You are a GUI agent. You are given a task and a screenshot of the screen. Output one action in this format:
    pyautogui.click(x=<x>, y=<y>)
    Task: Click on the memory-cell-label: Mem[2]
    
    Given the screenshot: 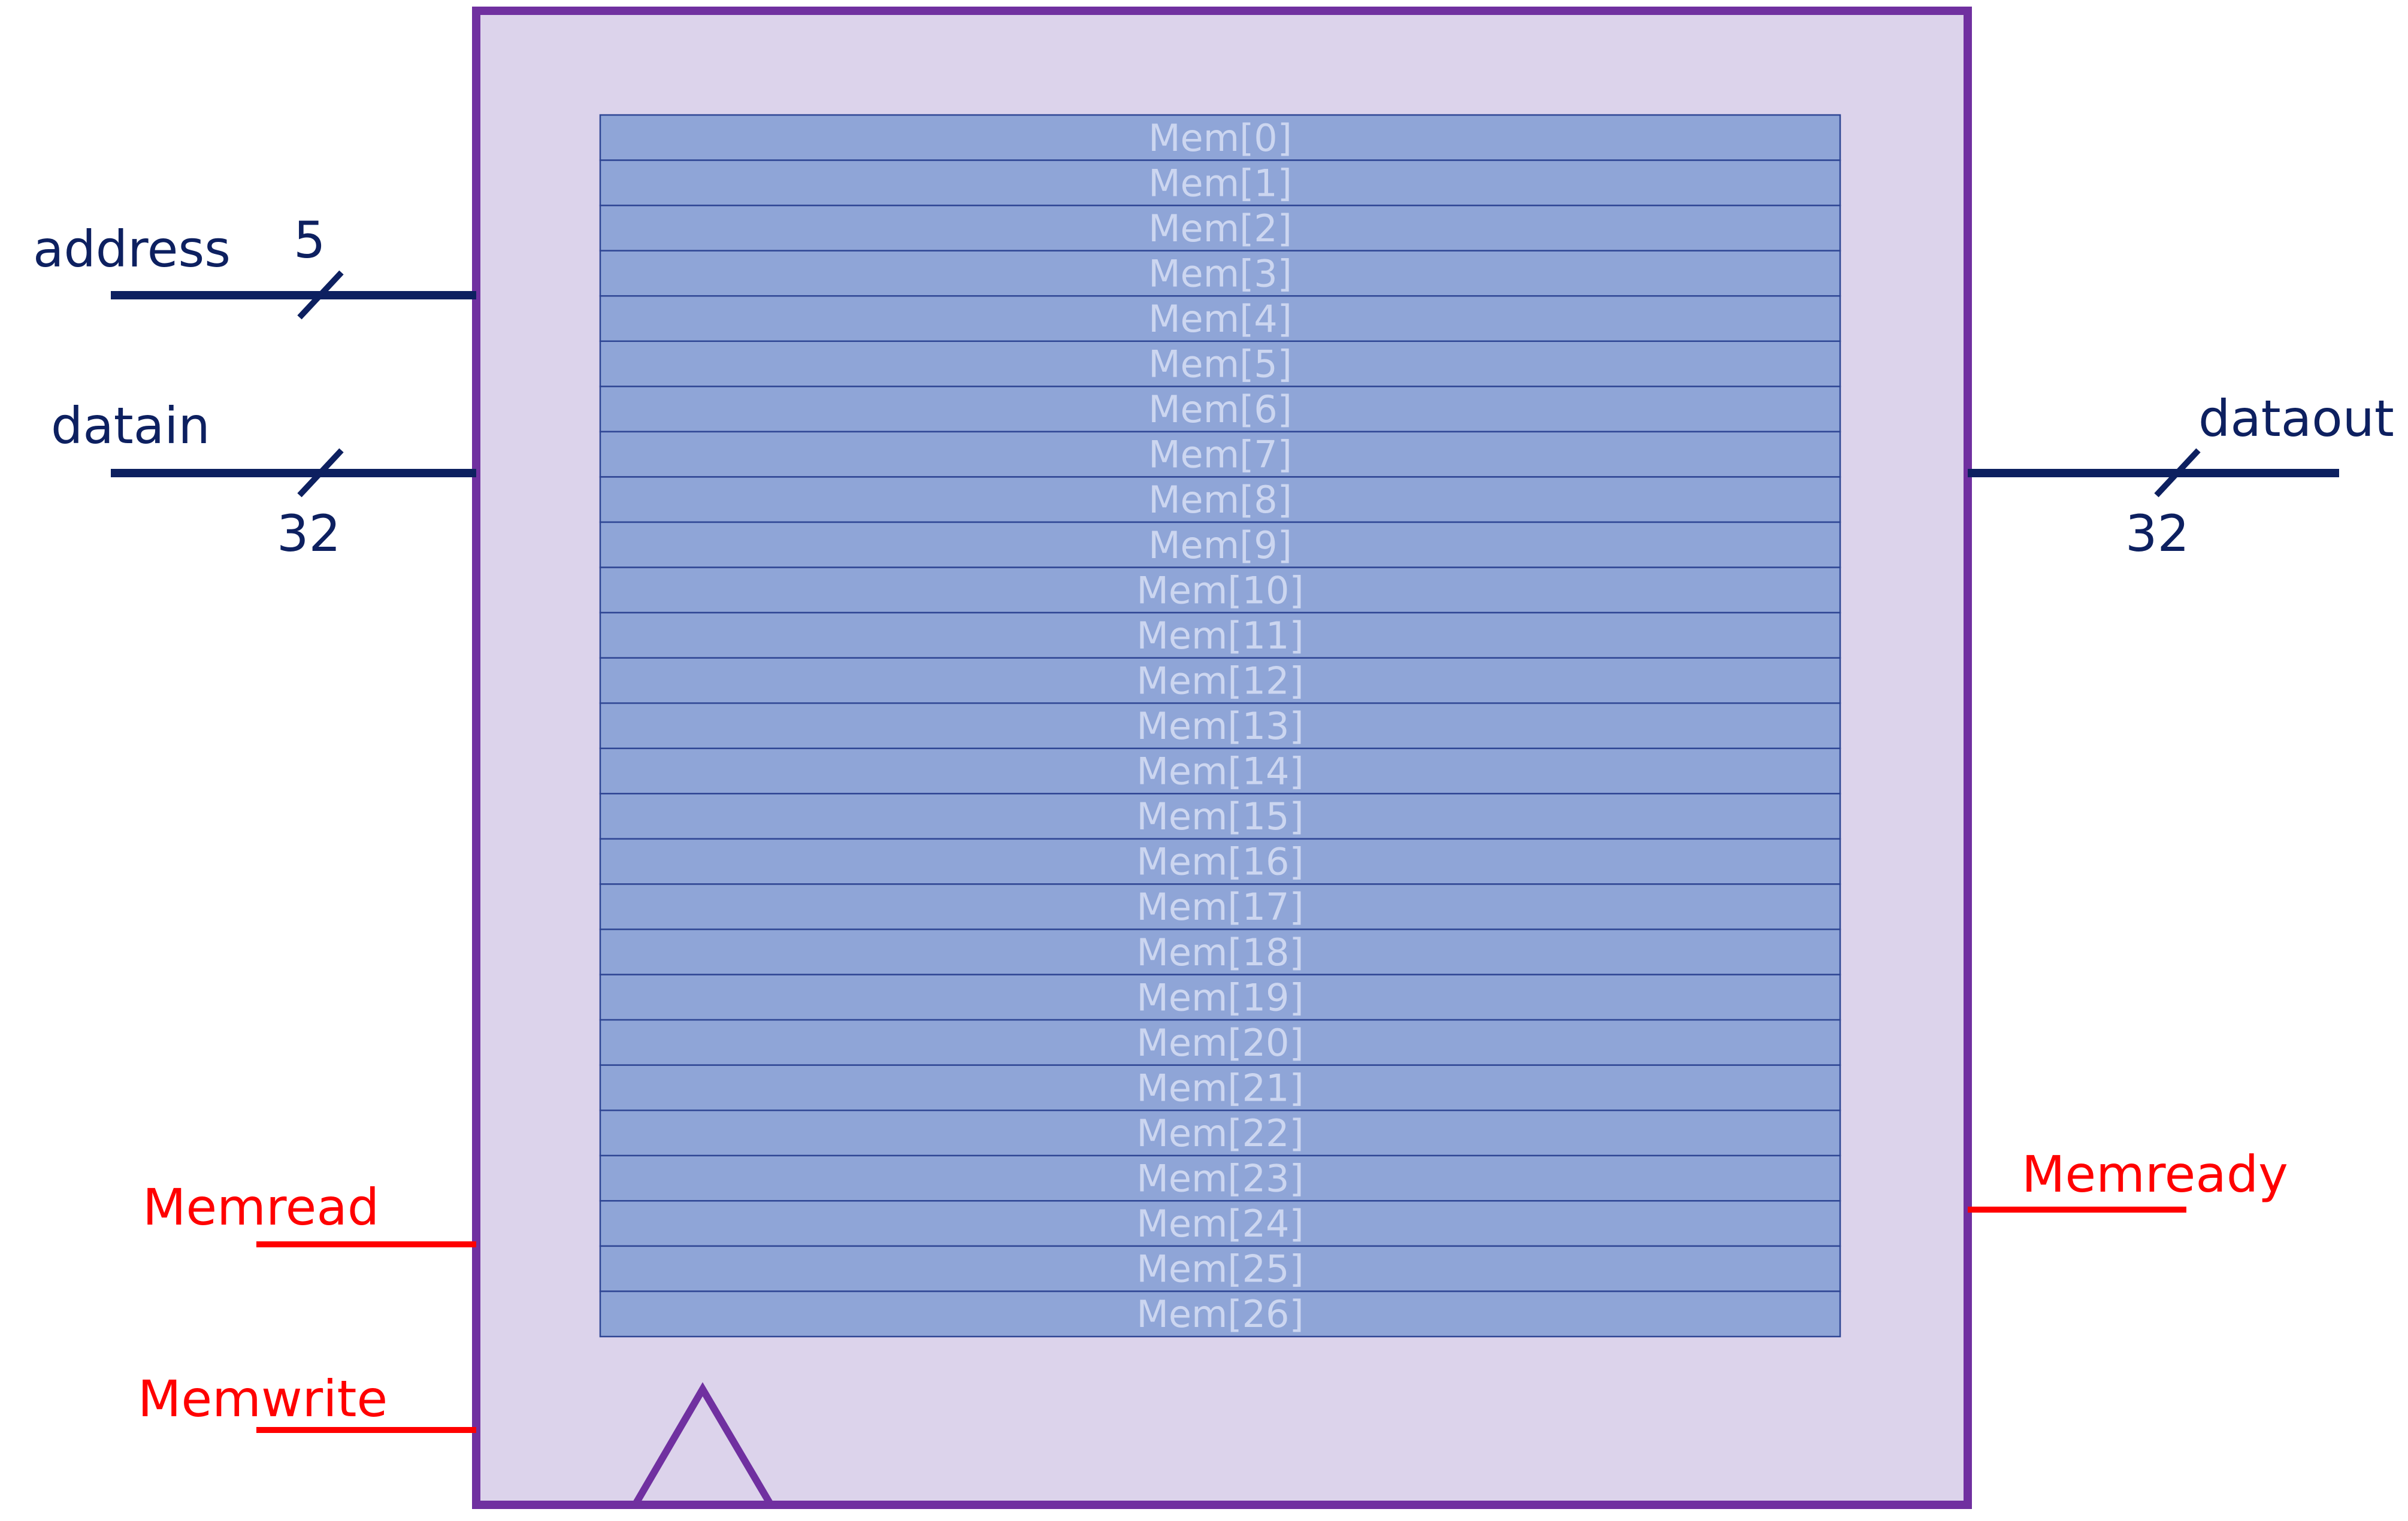 What is the action you would take?
    pyautogui.click(x=1220, y=228)
    